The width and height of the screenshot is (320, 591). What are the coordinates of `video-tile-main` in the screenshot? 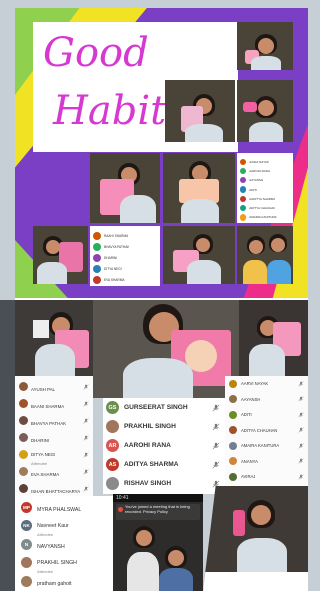 It's located at (166, 349).